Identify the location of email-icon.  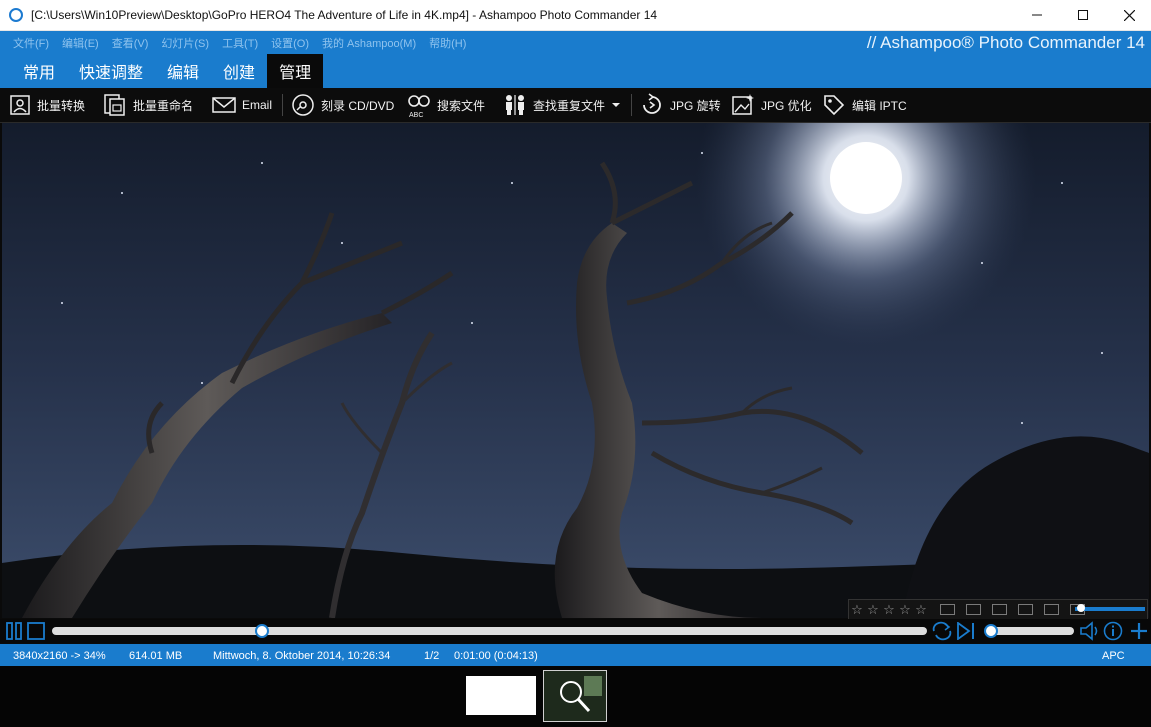
(224, 105).